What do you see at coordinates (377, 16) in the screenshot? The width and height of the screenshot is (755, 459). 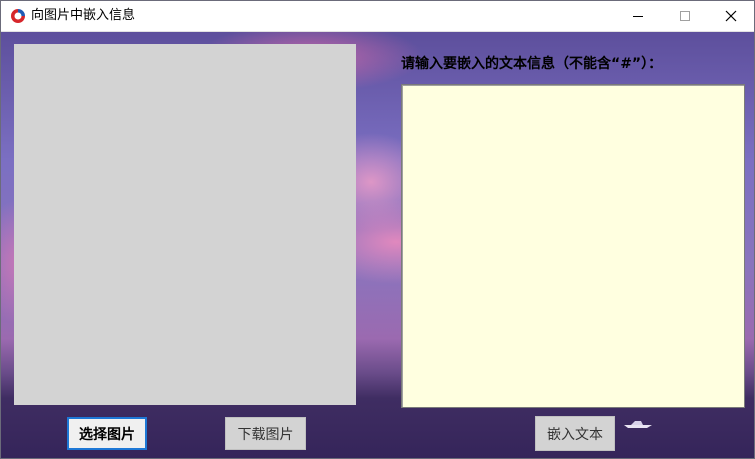 I see `title-bar: 向图片中嵌入信息` at bounding box center [377, 16].